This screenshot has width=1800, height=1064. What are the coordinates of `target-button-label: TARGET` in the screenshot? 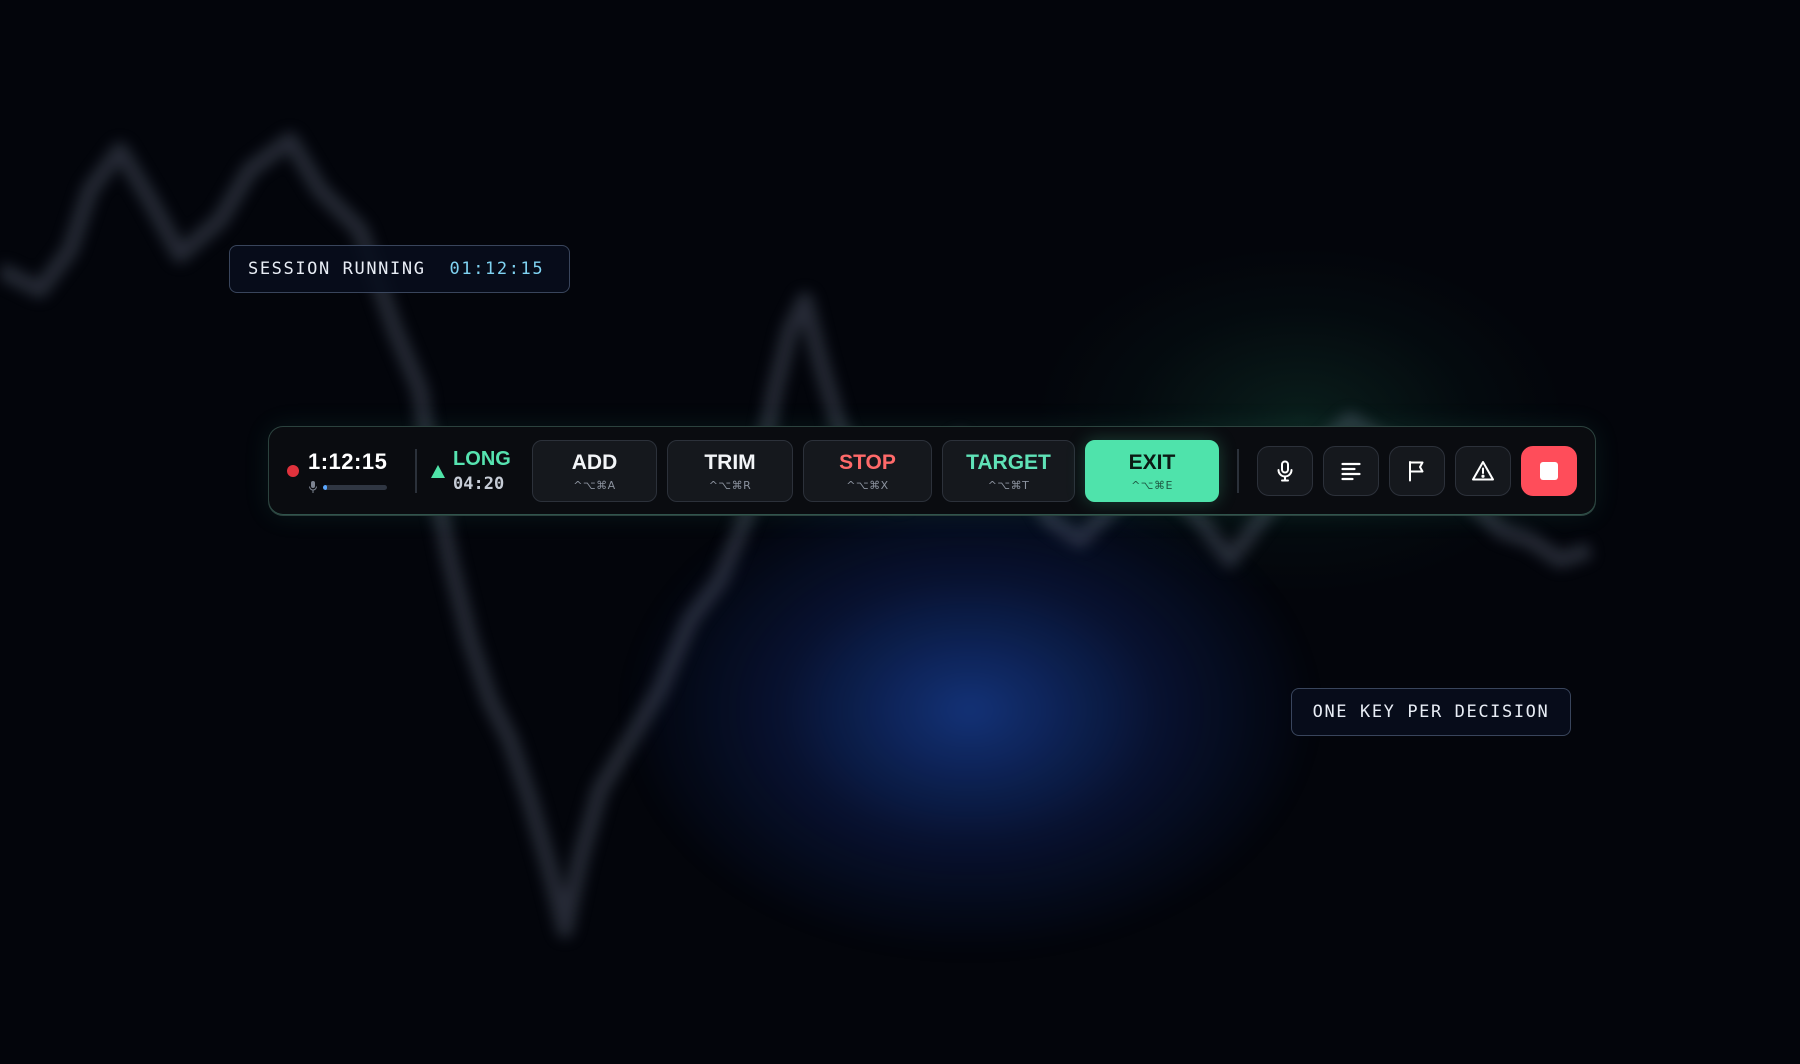 It's located at (1008, 462).